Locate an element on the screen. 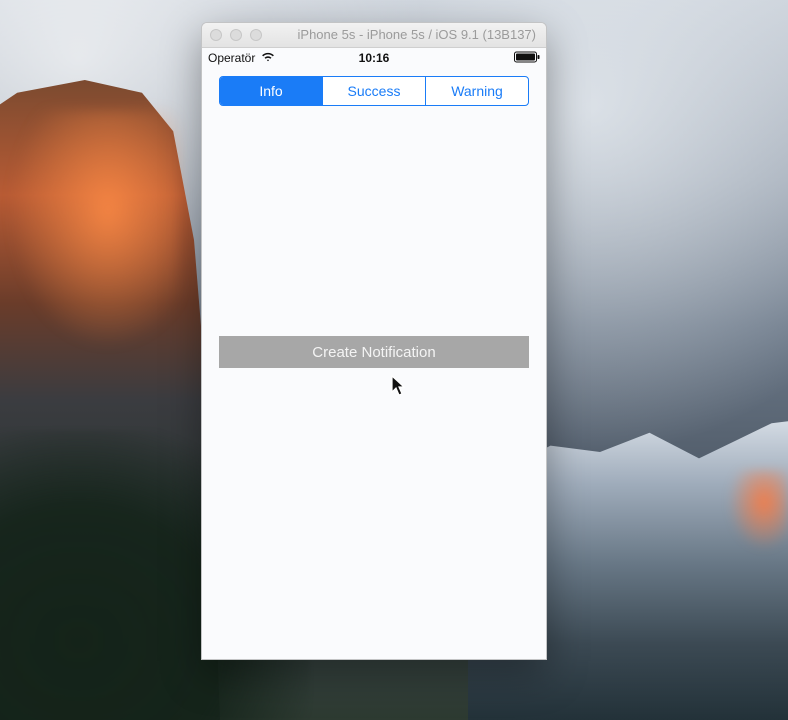 The height and width of the screenshot is (720, 788). battery-icon is located at coordinates (527, 58).